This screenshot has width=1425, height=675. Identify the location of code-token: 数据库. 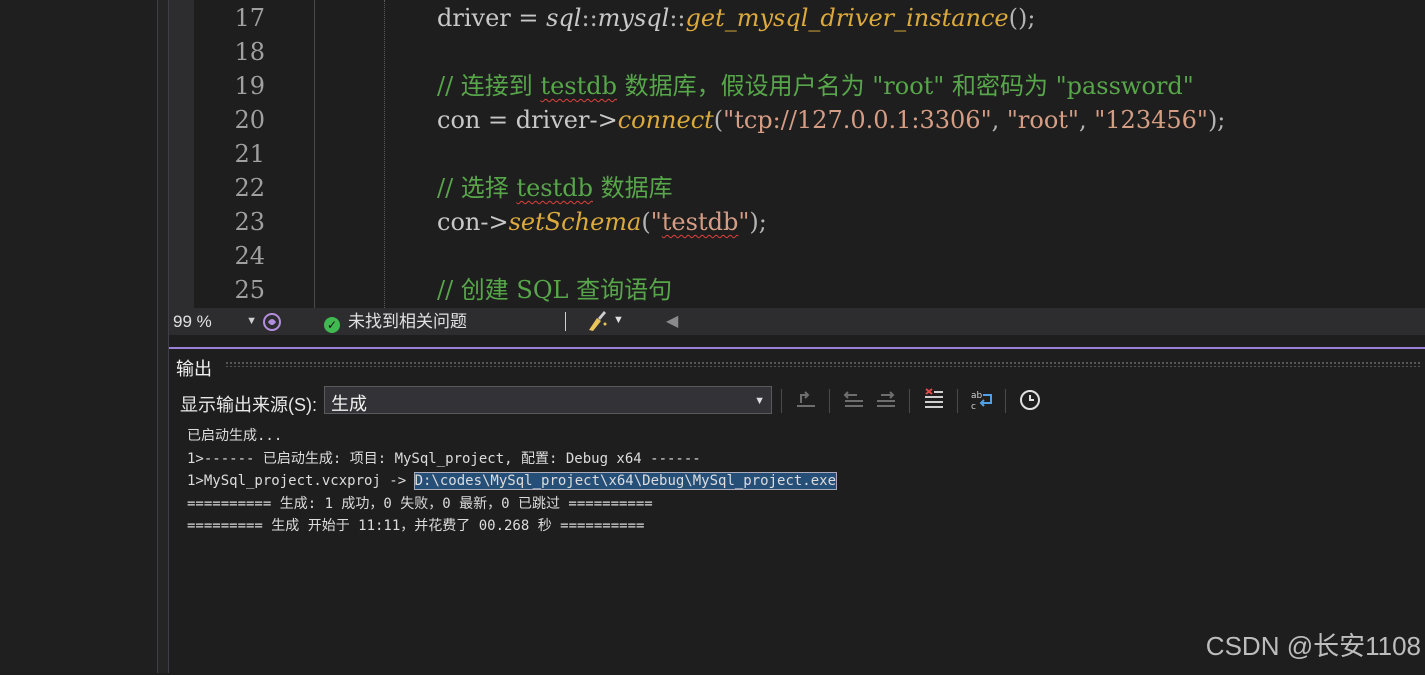
(632, 188).